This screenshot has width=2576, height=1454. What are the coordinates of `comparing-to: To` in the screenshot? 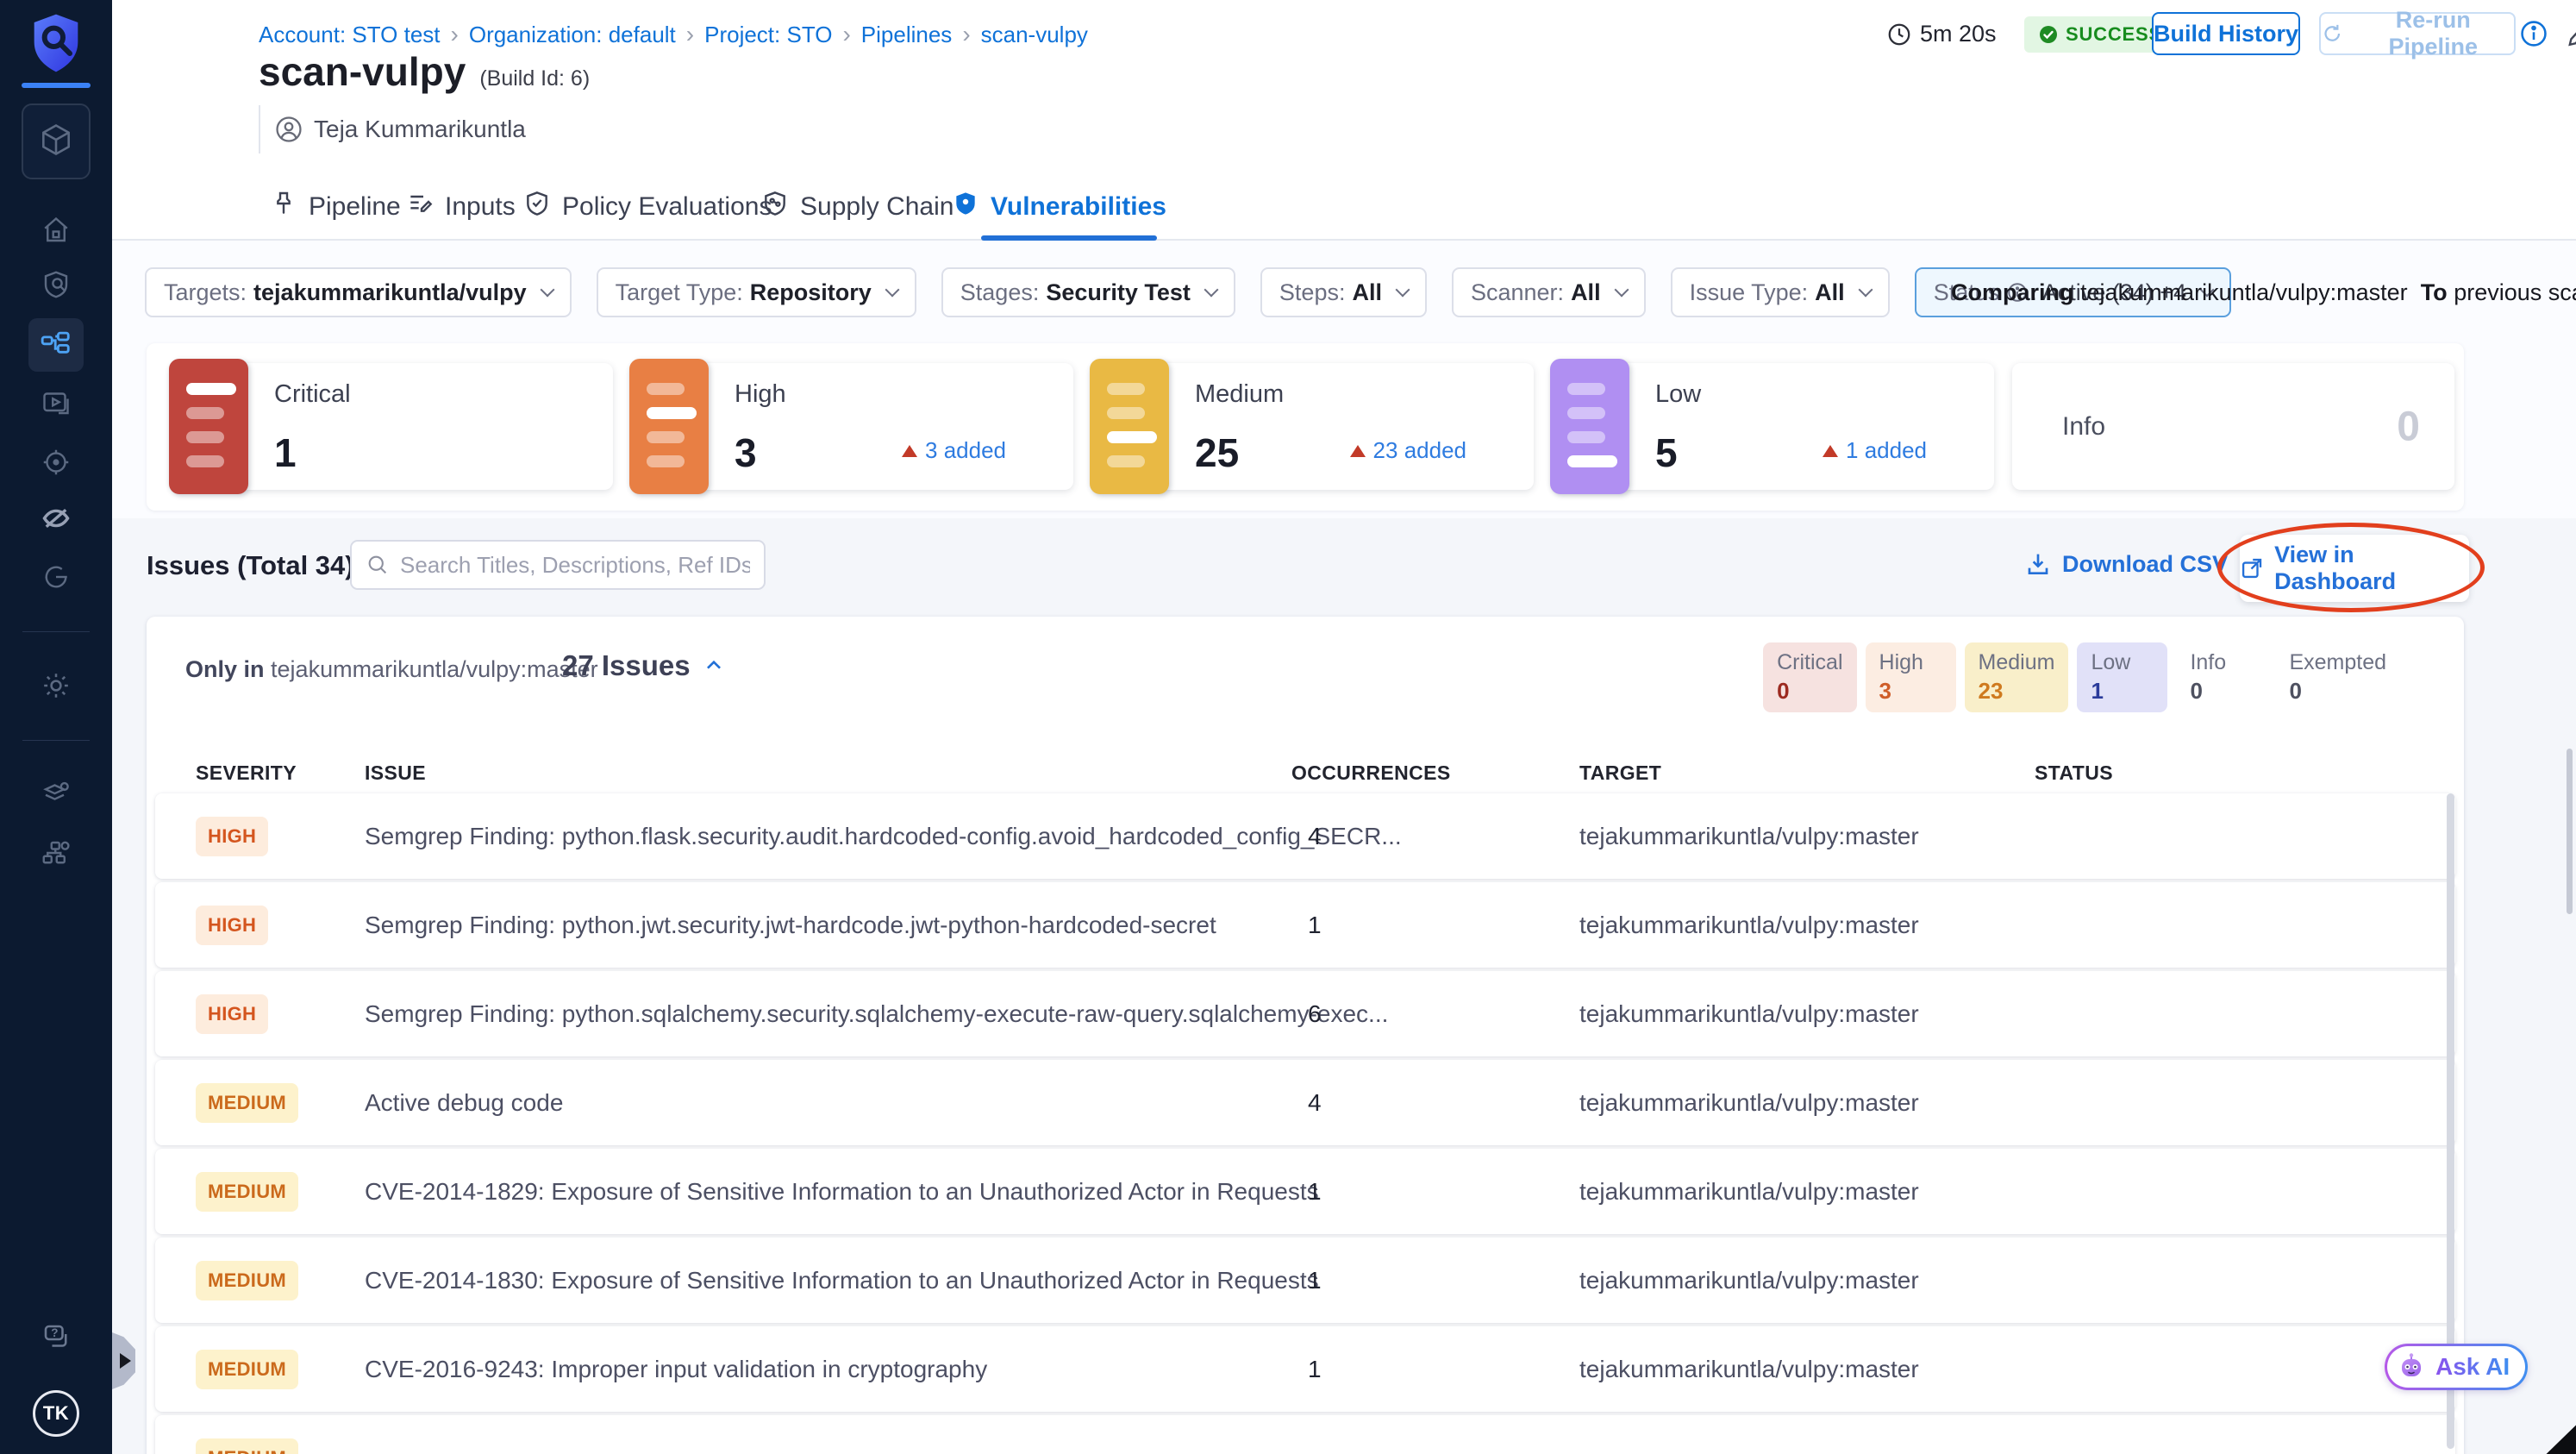 It's located at (2434, 292).